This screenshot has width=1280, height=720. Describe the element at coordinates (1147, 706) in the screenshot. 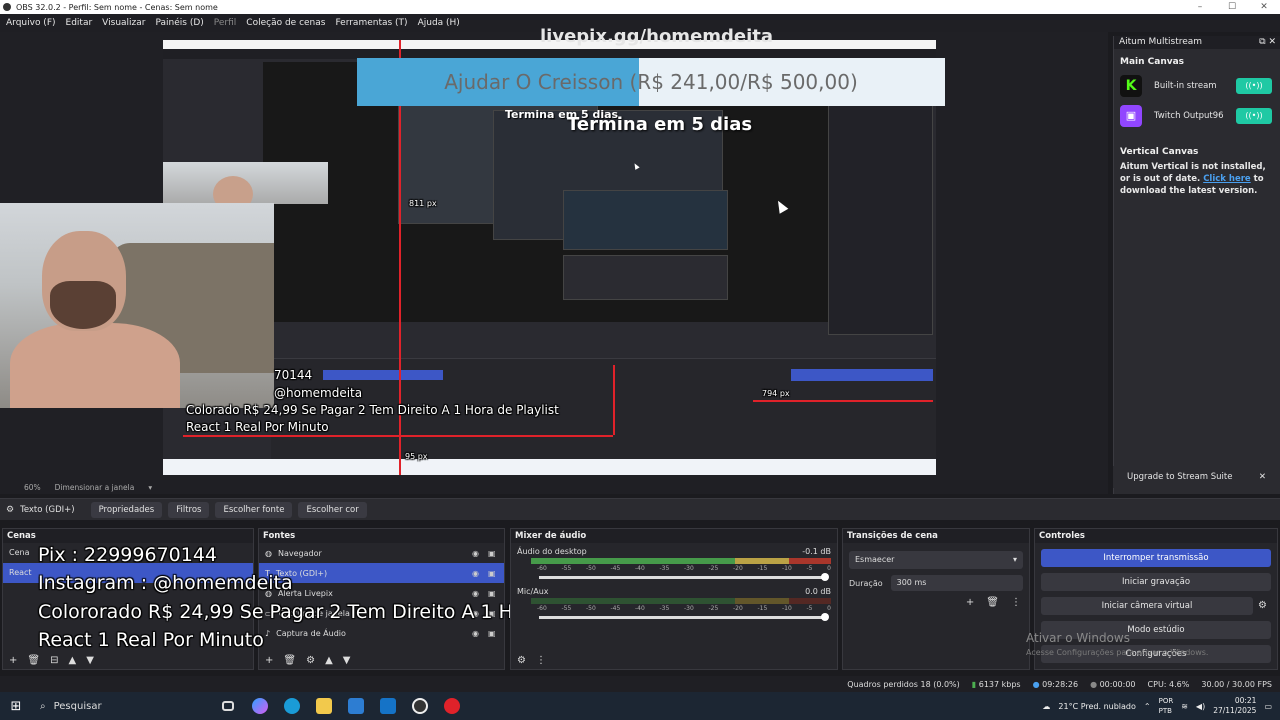

I see `chevron-up-icon: ⌃` at that location.